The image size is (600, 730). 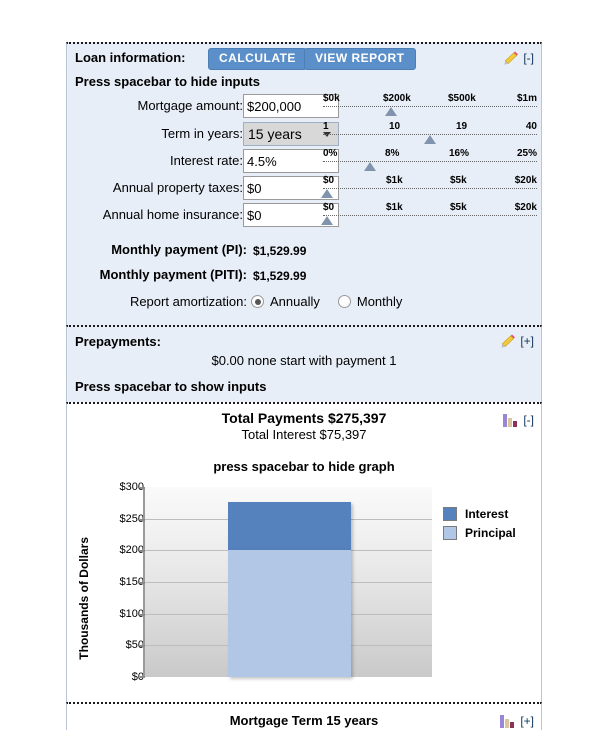 What do you see at coordinates (487, 514) in the screenshot?
I see `legend-label-interest: Interest` at bounding box center [487, 514].